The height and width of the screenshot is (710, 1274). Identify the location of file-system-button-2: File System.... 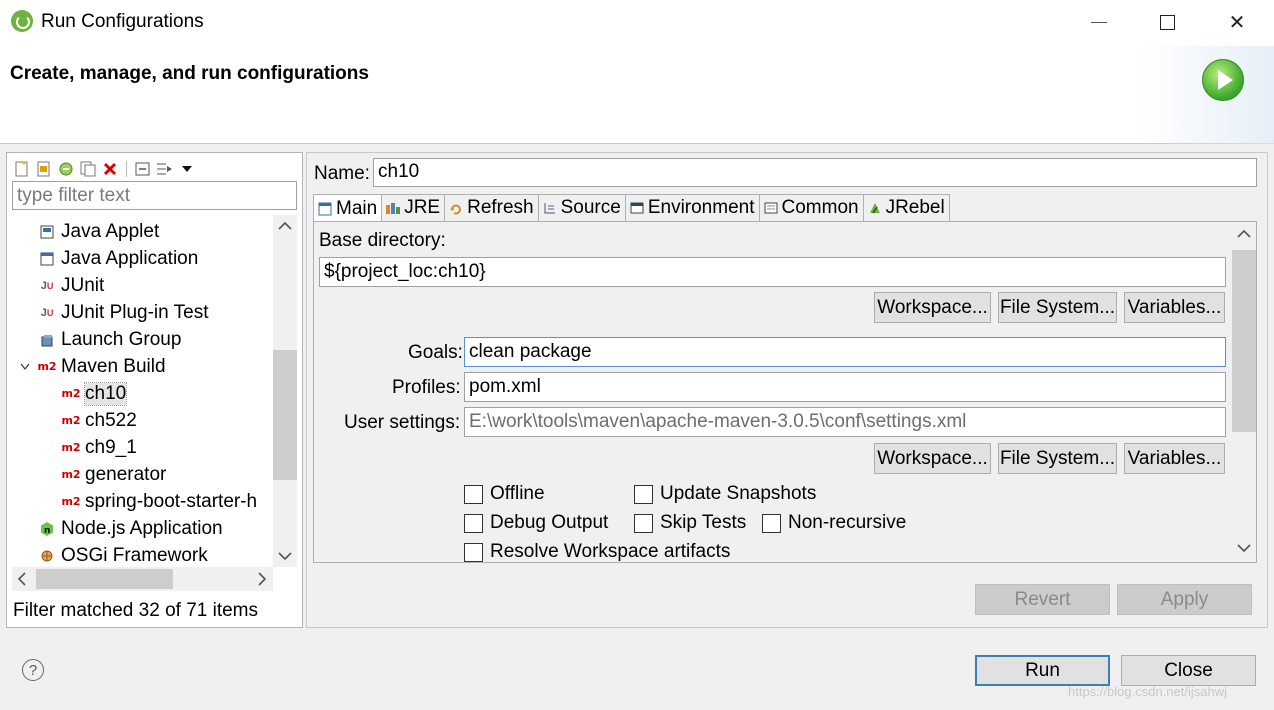
(1057, 458).